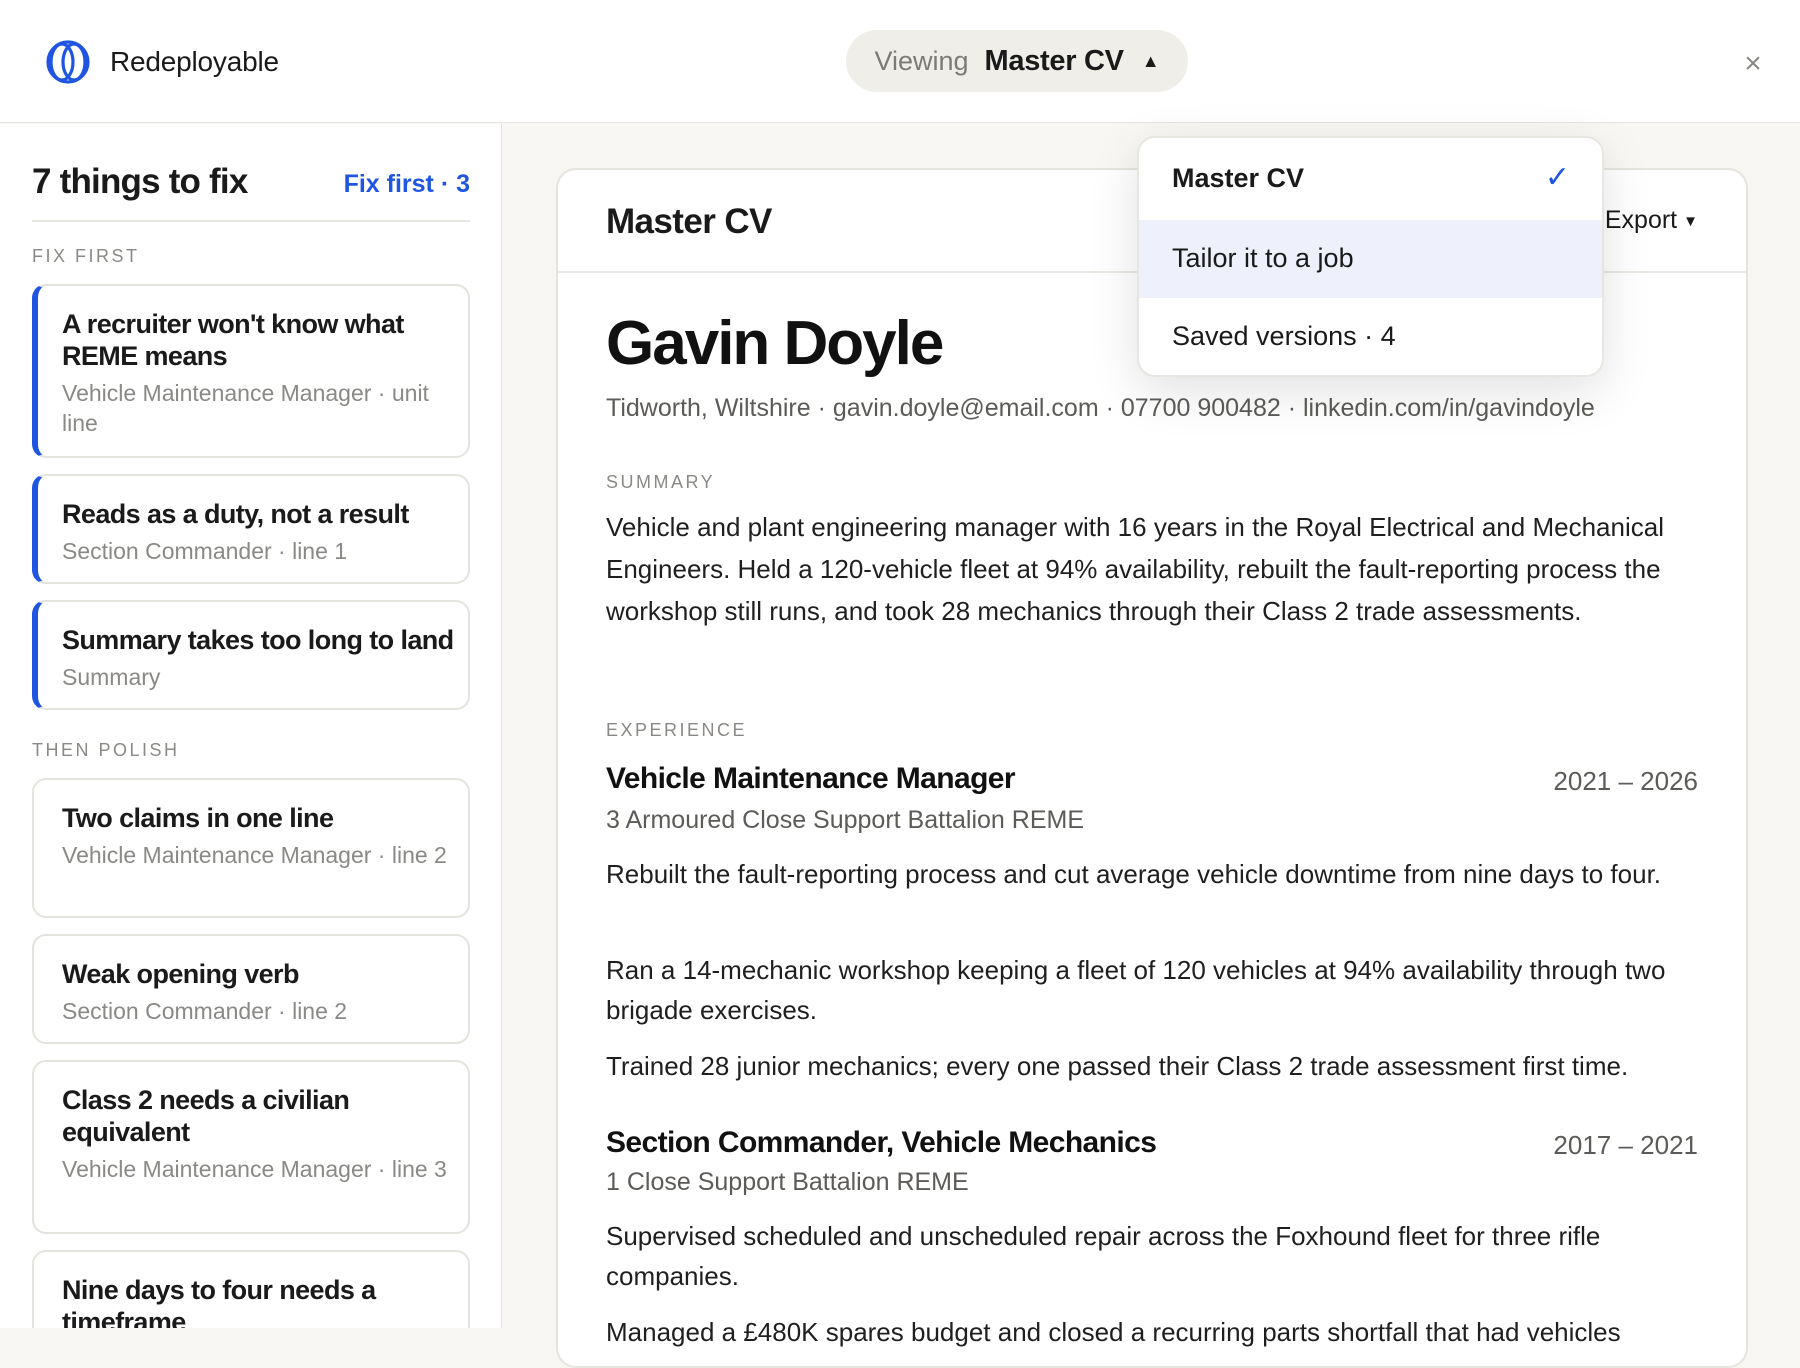 The height and width of the screenshot is (1368, 1800). I want to click on caret-up-icon: ▲, so click(1150, 60).